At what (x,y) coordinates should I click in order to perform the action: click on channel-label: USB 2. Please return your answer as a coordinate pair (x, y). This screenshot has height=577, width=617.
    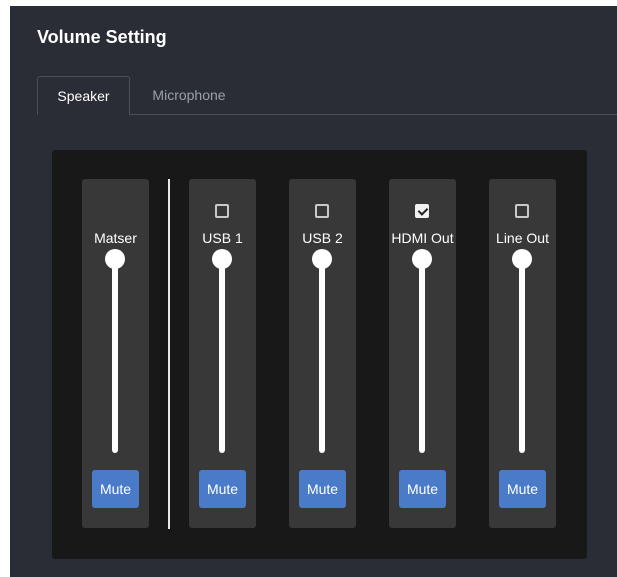
    Looking at the image, I should click on (322, 238).